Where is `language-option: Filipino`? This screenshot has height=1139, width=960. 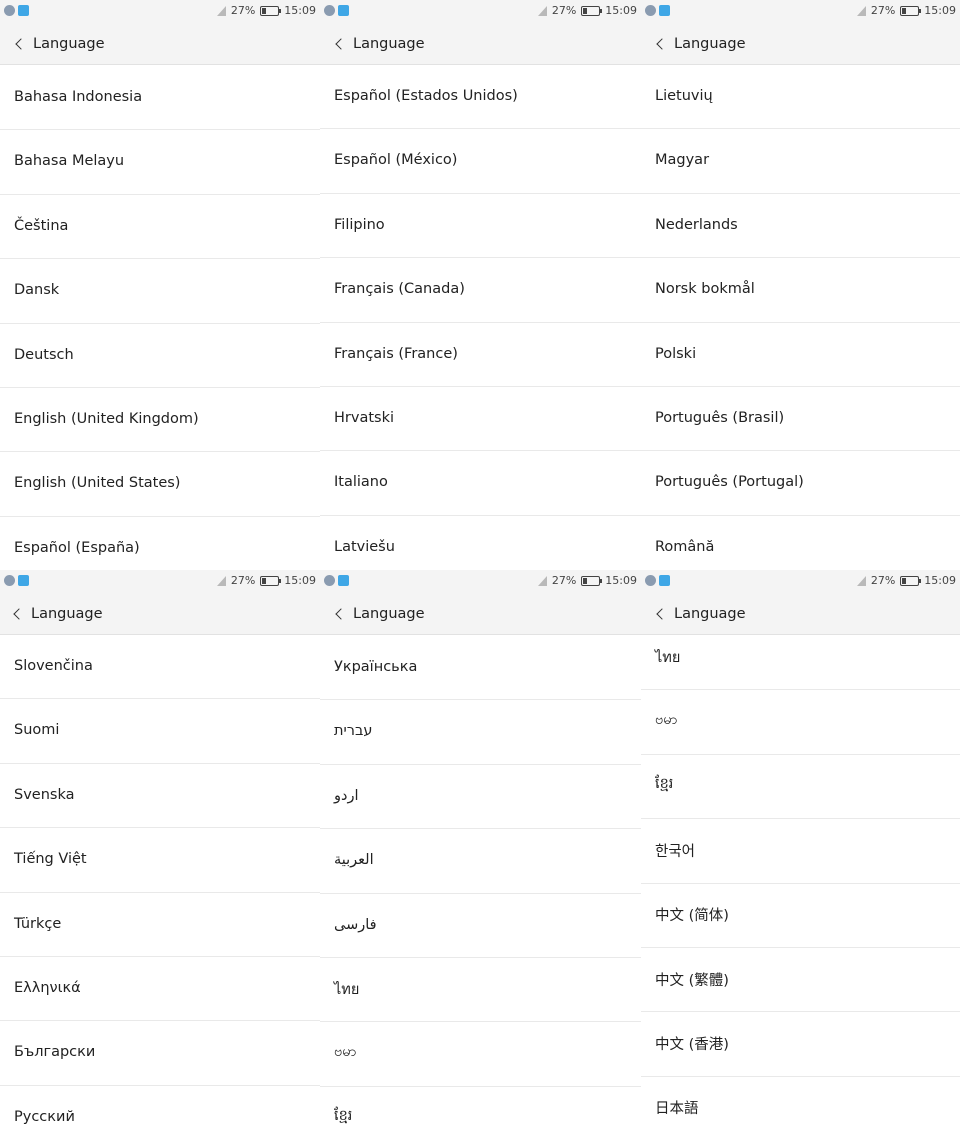 language-option: Filipino is located at coordinates (480, 225).